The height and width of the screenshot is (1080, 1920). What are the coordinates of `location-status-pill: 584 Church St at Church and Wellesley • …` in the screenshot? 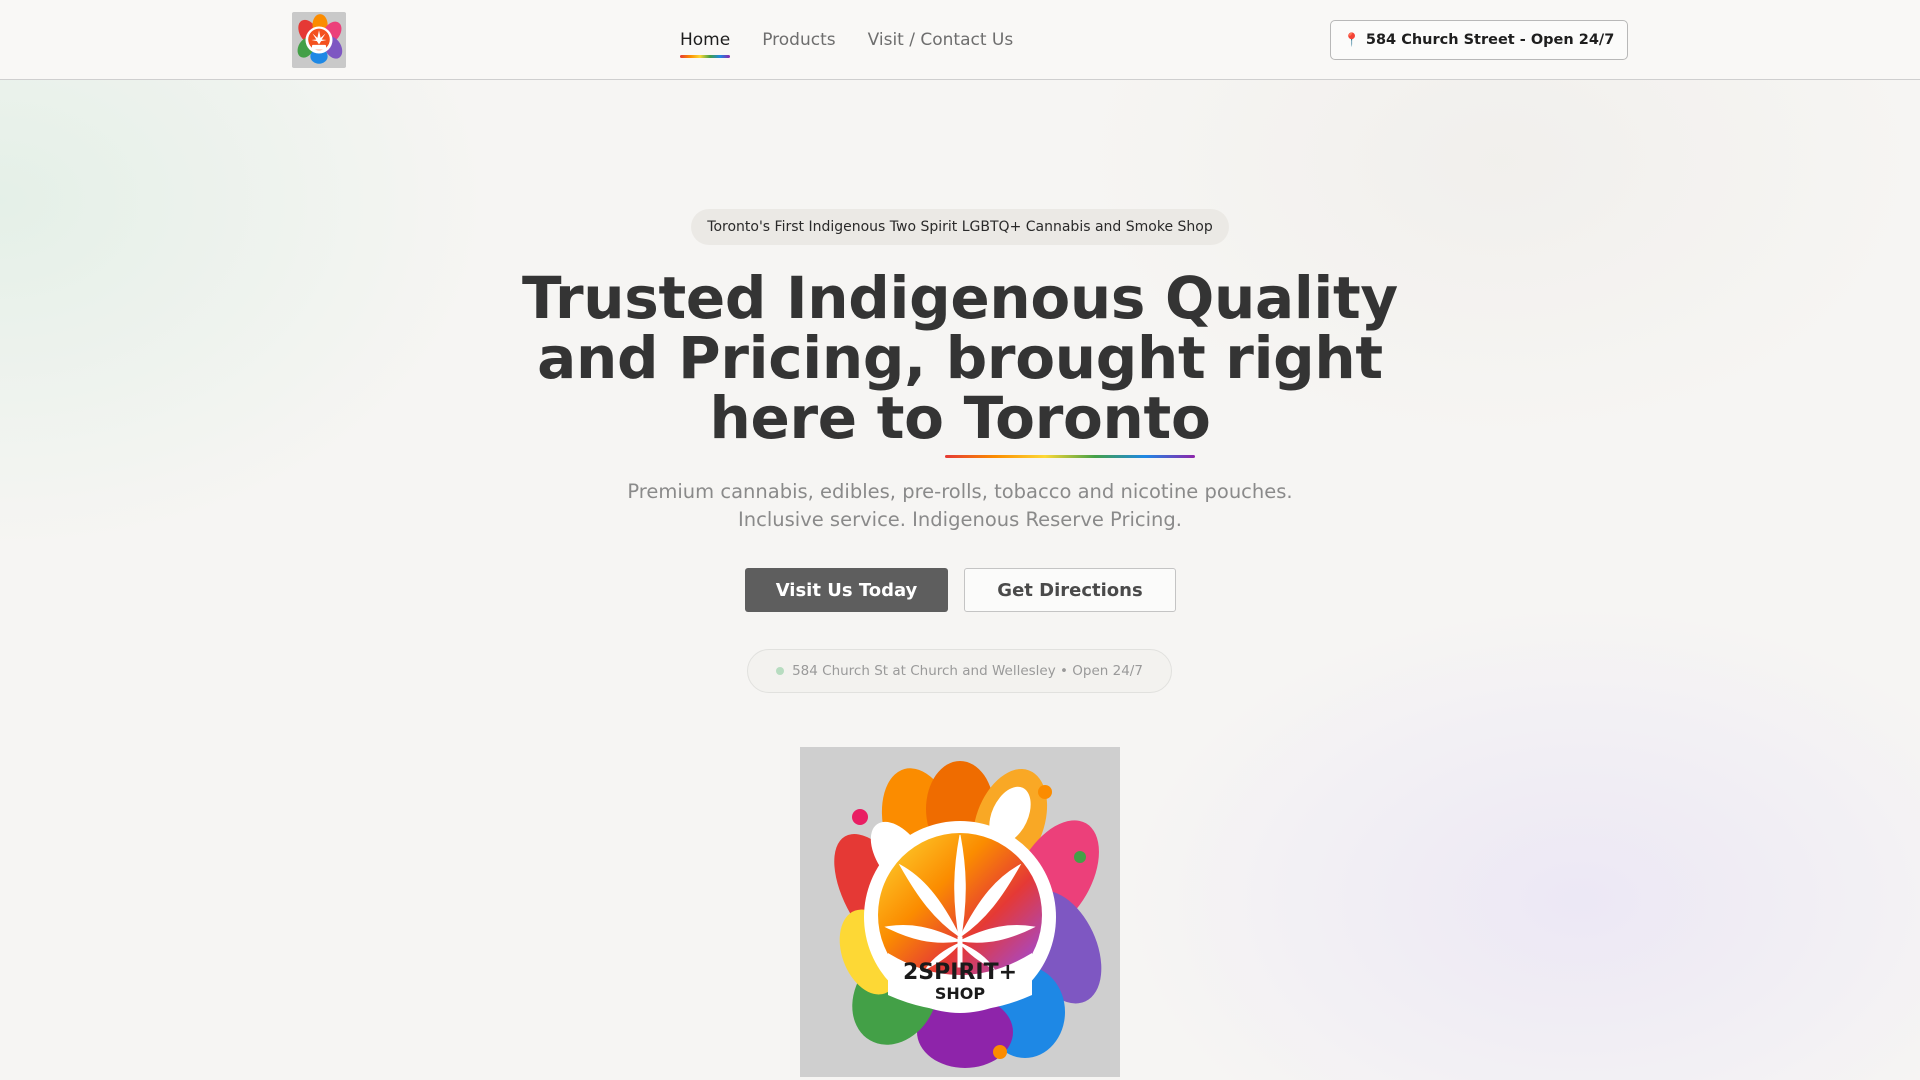 It's located at (959, 671).